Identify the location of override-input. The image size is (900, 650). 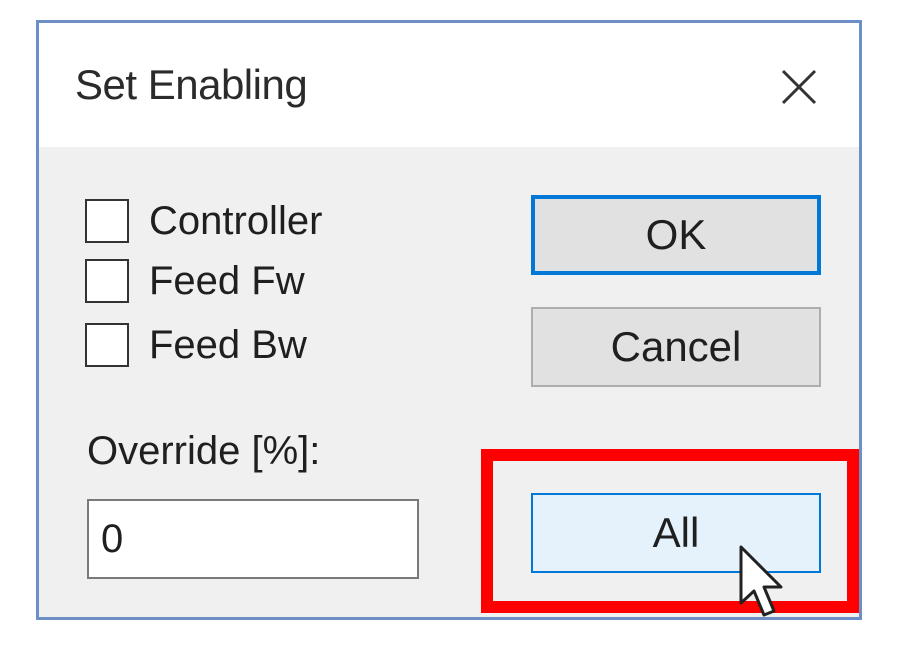
(253, 539).